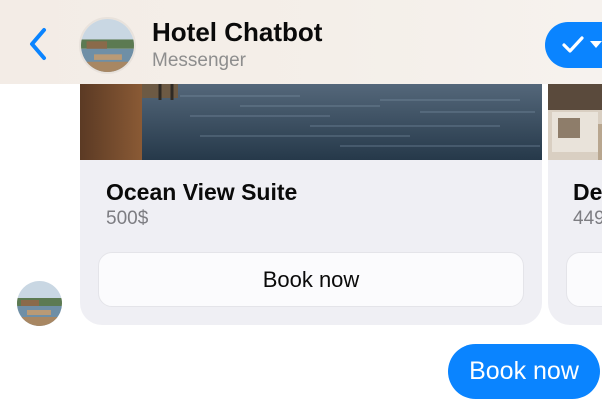 The width and height of the screenshot is (602, 407). I want to click on chevron-left-icon, so click(38, 44).